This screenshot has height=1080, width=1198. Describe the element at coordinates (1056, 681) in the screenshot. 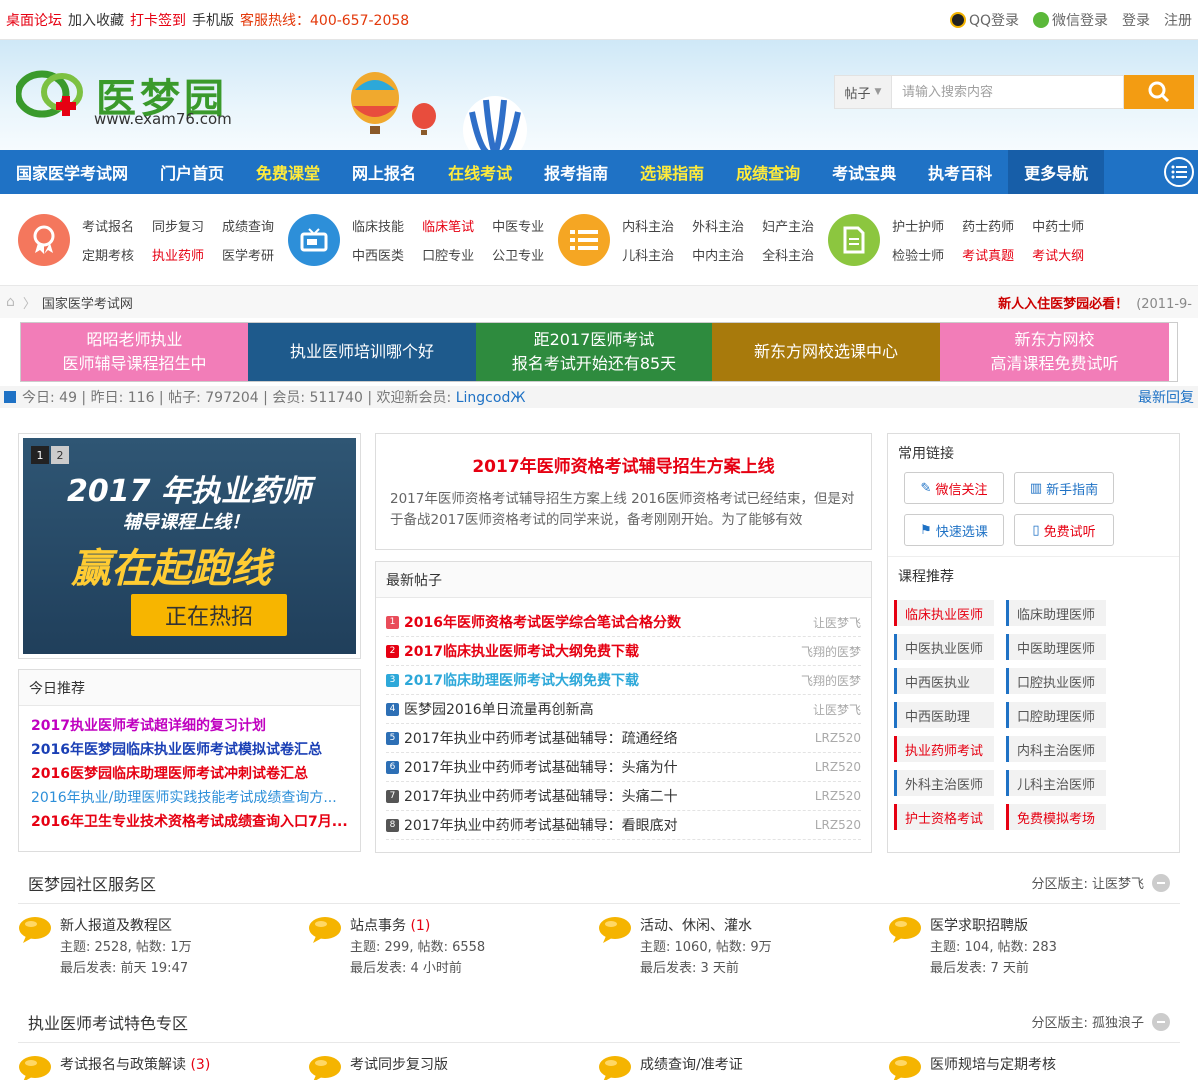

I see `course-link: 口腔执业医师` at that location.